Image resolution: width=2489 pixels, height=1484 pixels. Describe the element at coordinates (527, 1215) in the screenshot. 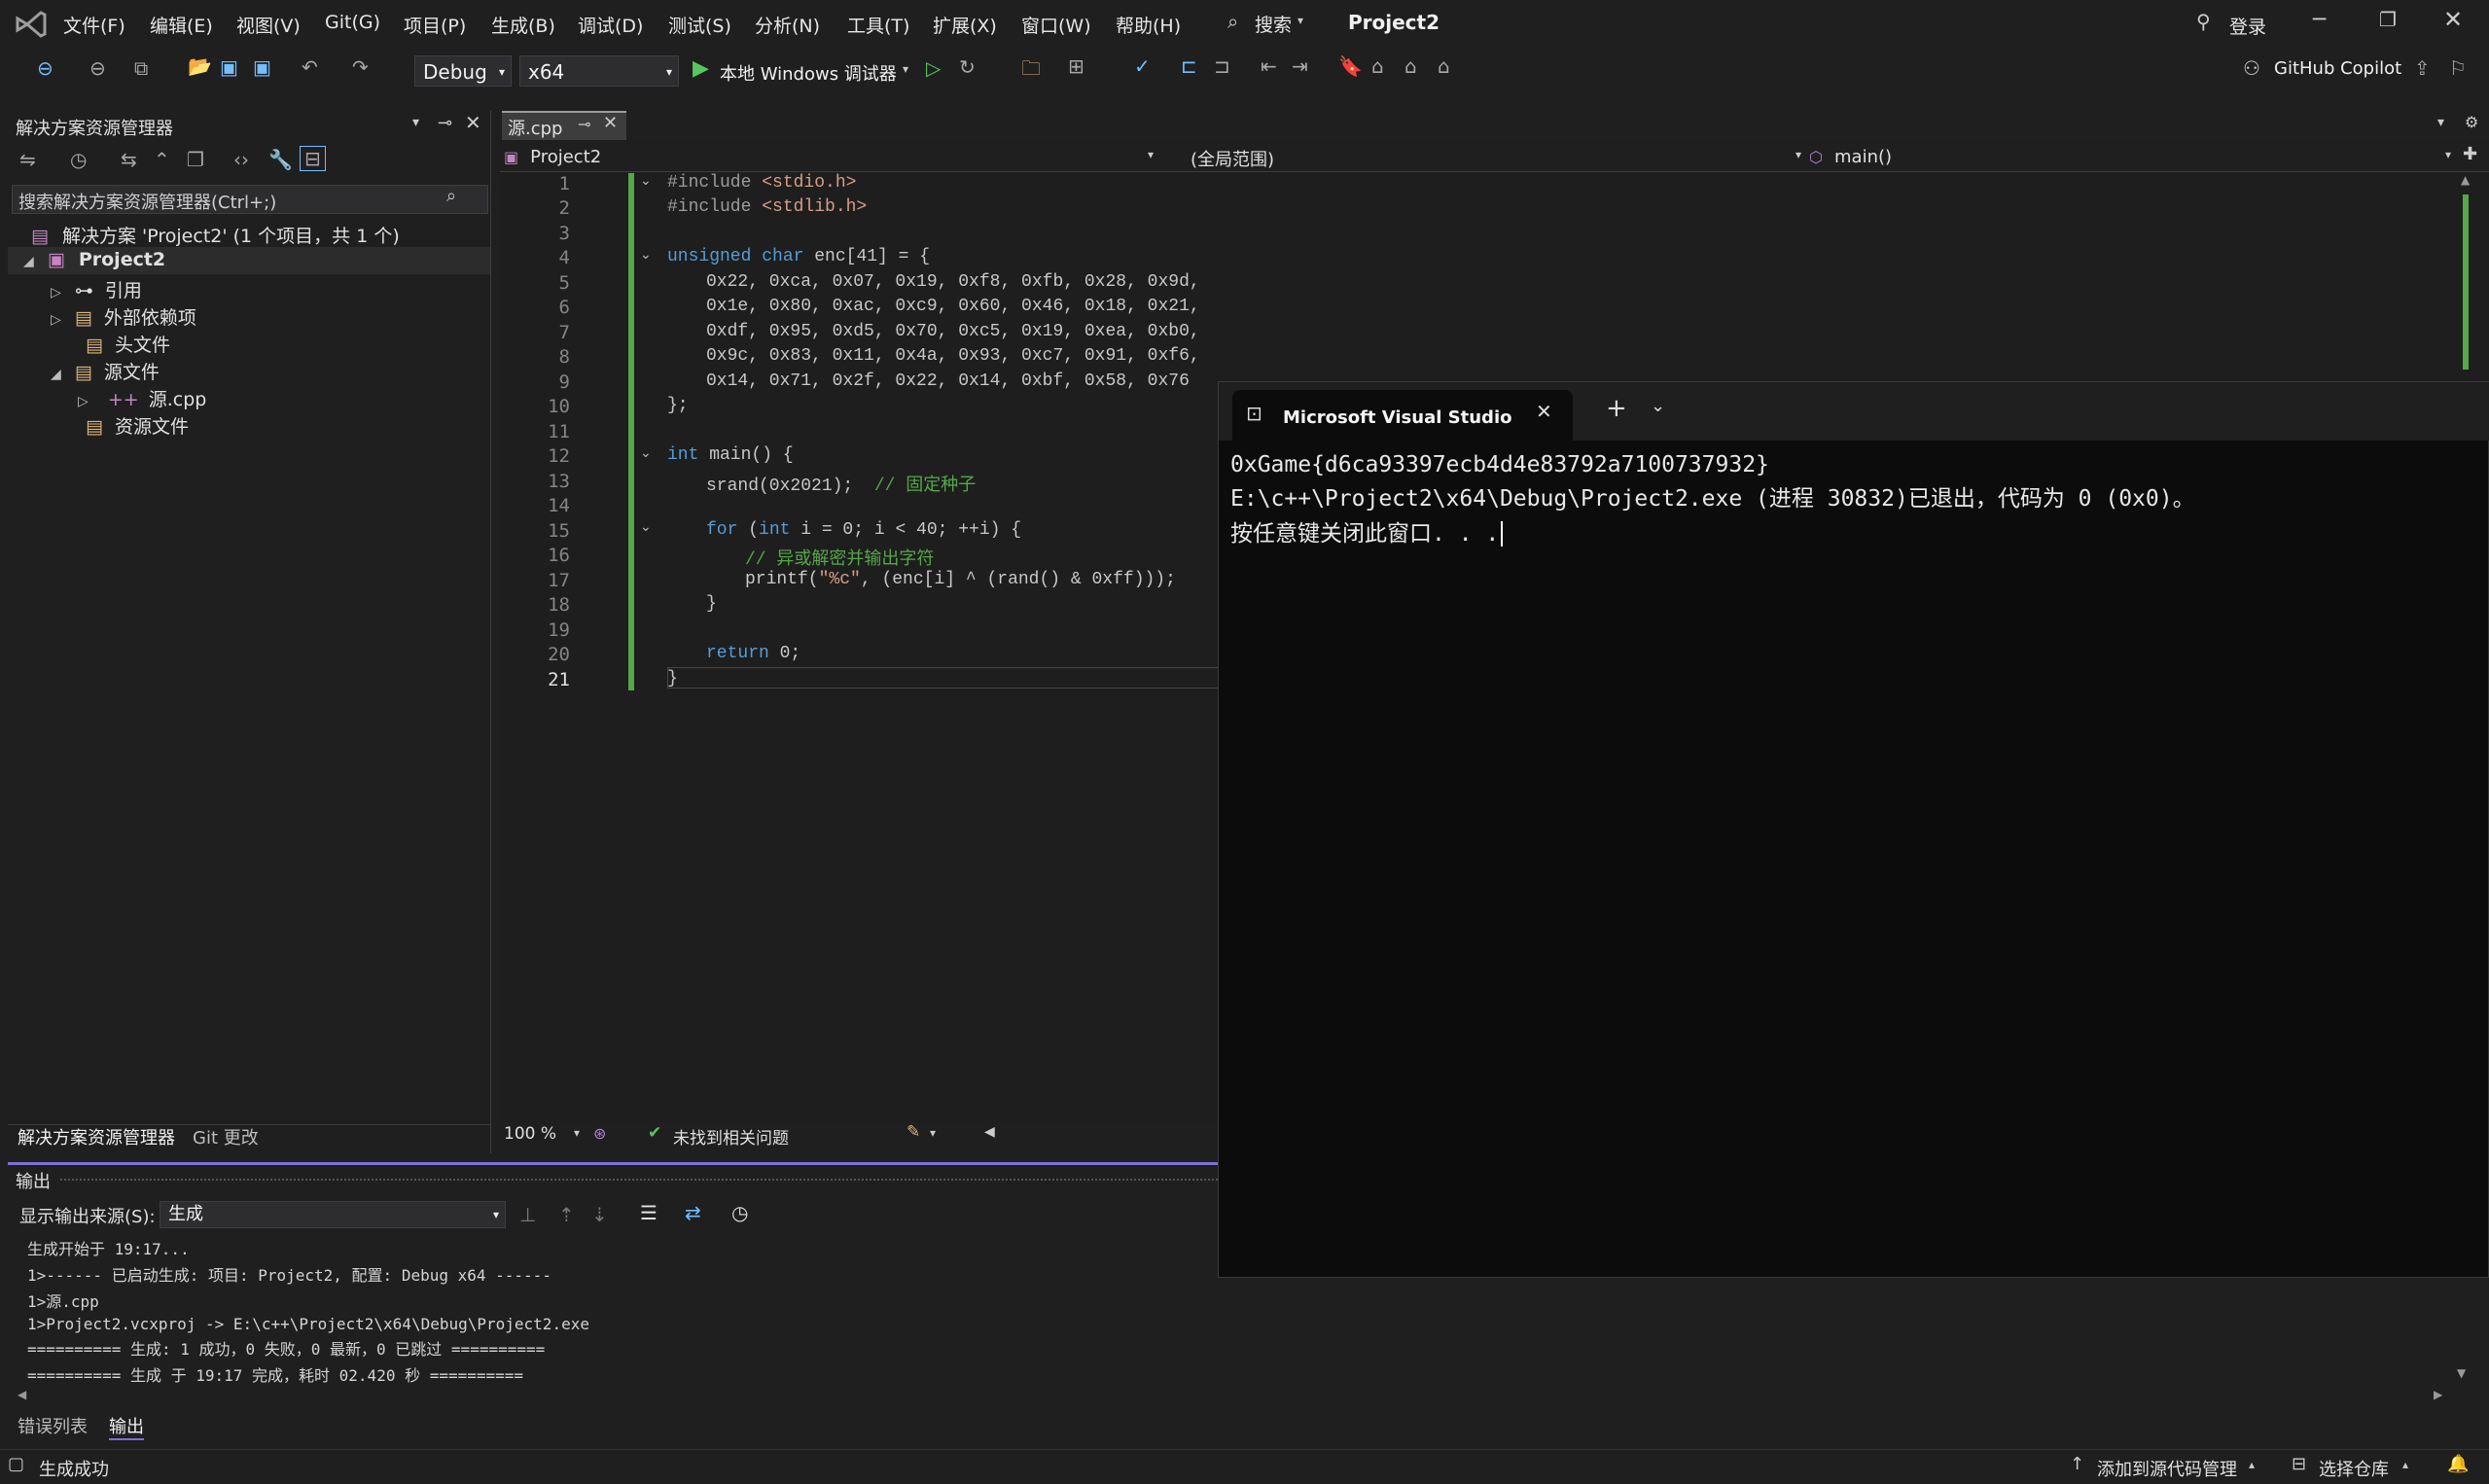

I see `find-message-icon: ⊥` at that location.